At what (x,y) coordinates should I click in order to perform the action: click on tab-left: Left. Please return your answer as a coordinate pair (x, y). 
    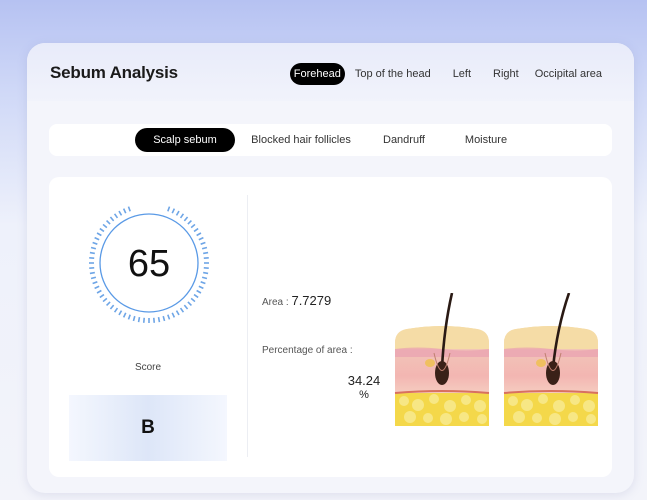
    Looking at the image, I should click on (462, 74).